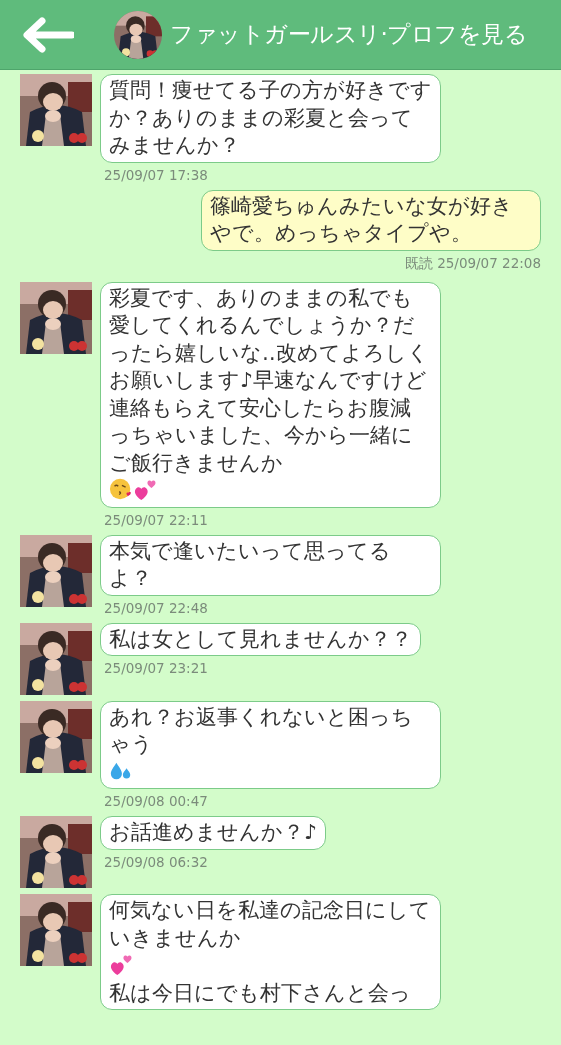 The height and width of the screenshot is (1045, 561). Describe the element at coordinates (261, 730) in the screenshot. I see `message-text: あれ？お返事くれないと困っちゃう` at that location.